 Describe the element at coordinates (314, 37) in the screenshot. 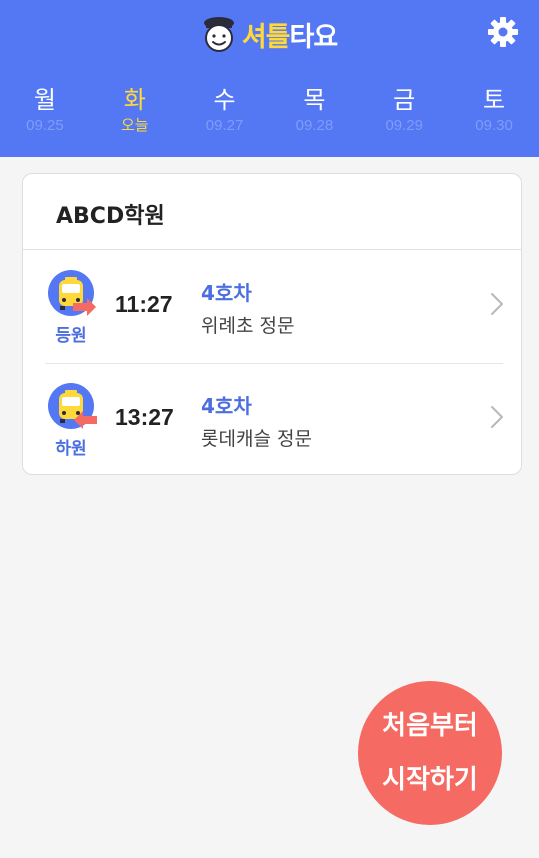

I see `brand-name-part2: 타요` at that location.